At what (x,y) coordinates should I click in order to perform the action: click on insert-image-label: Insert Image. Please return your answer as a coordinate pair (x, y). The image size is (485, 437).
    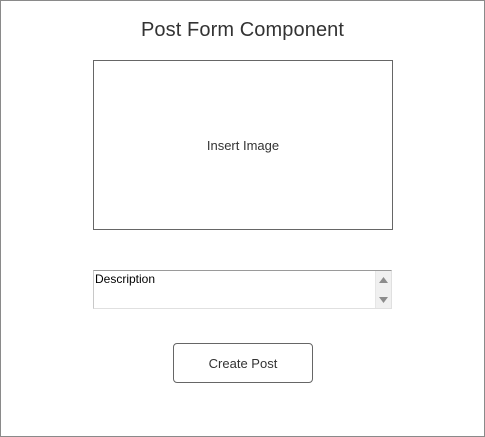
    Looking at the image, I should click on (243, 145).